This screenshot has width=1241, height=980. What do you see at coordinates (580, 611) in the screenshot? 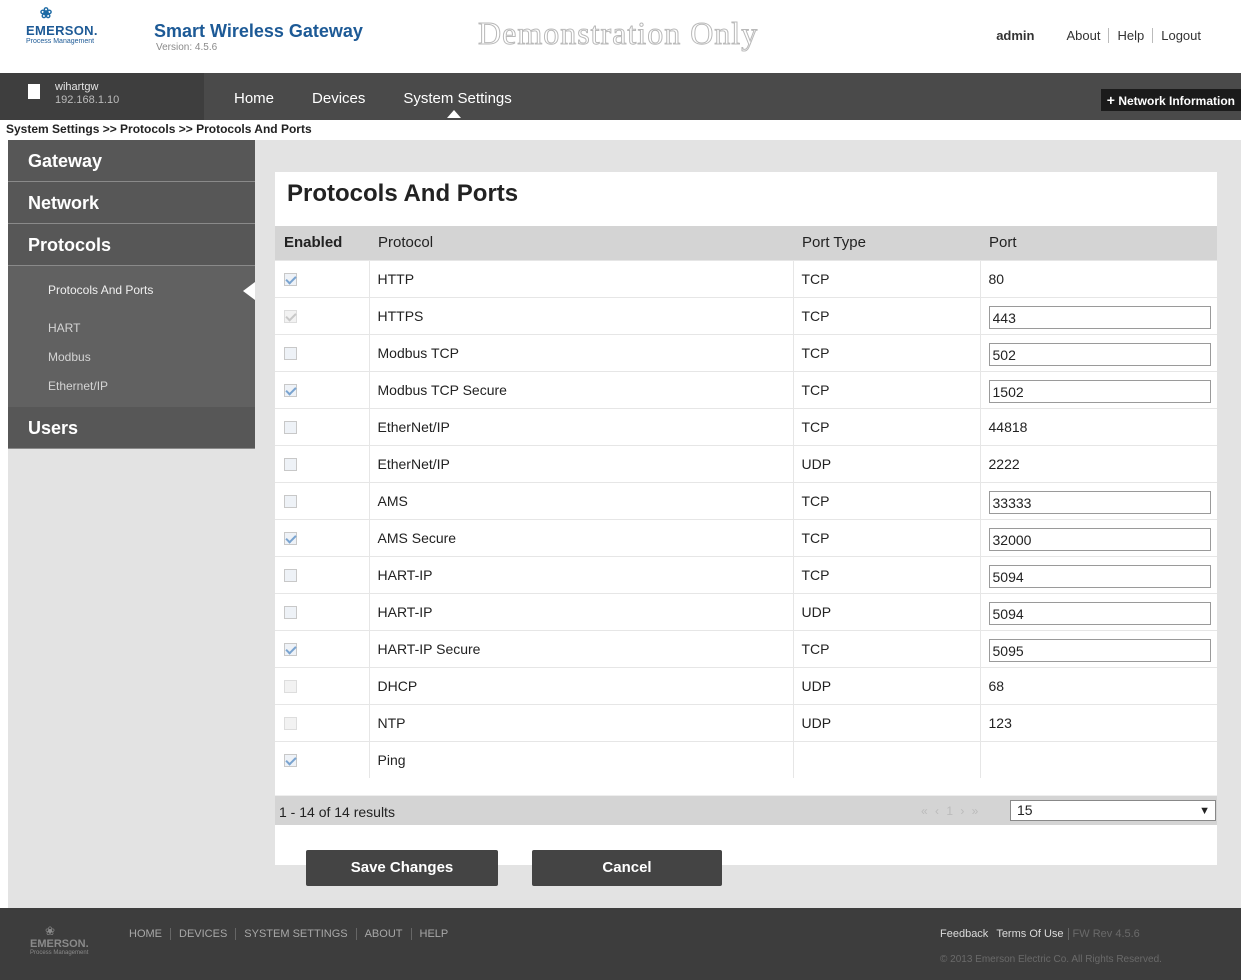
I see `protocol-cell: HART-IP` at bounding box center [580, 611].